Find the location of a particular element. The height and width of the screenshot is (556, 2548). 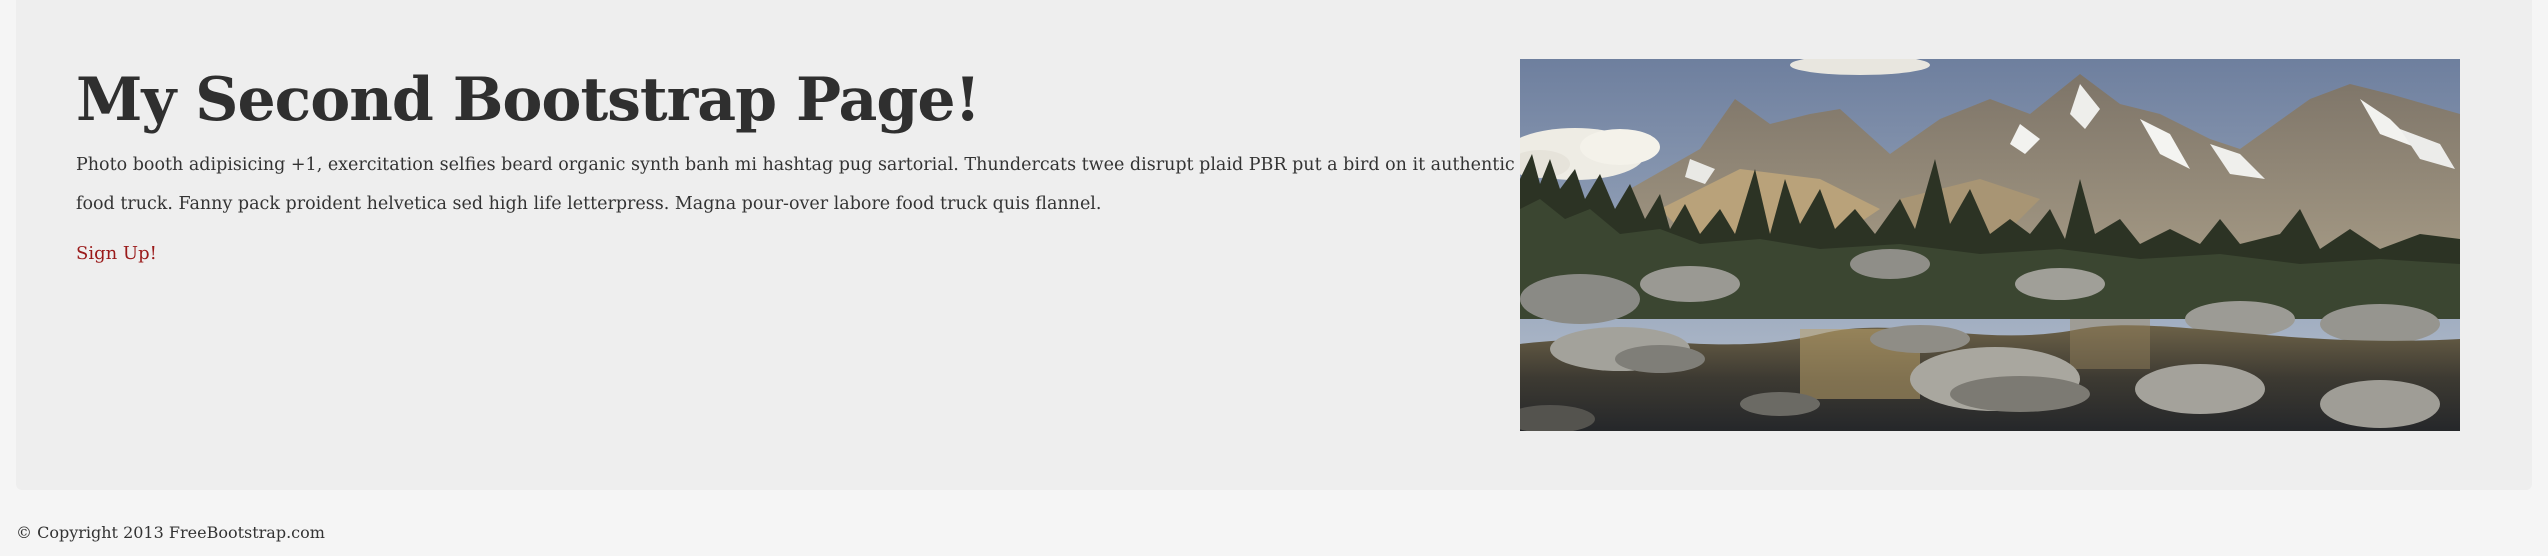

page-title: My Second Bootstrap Page! is located at coordinates (528, 100).